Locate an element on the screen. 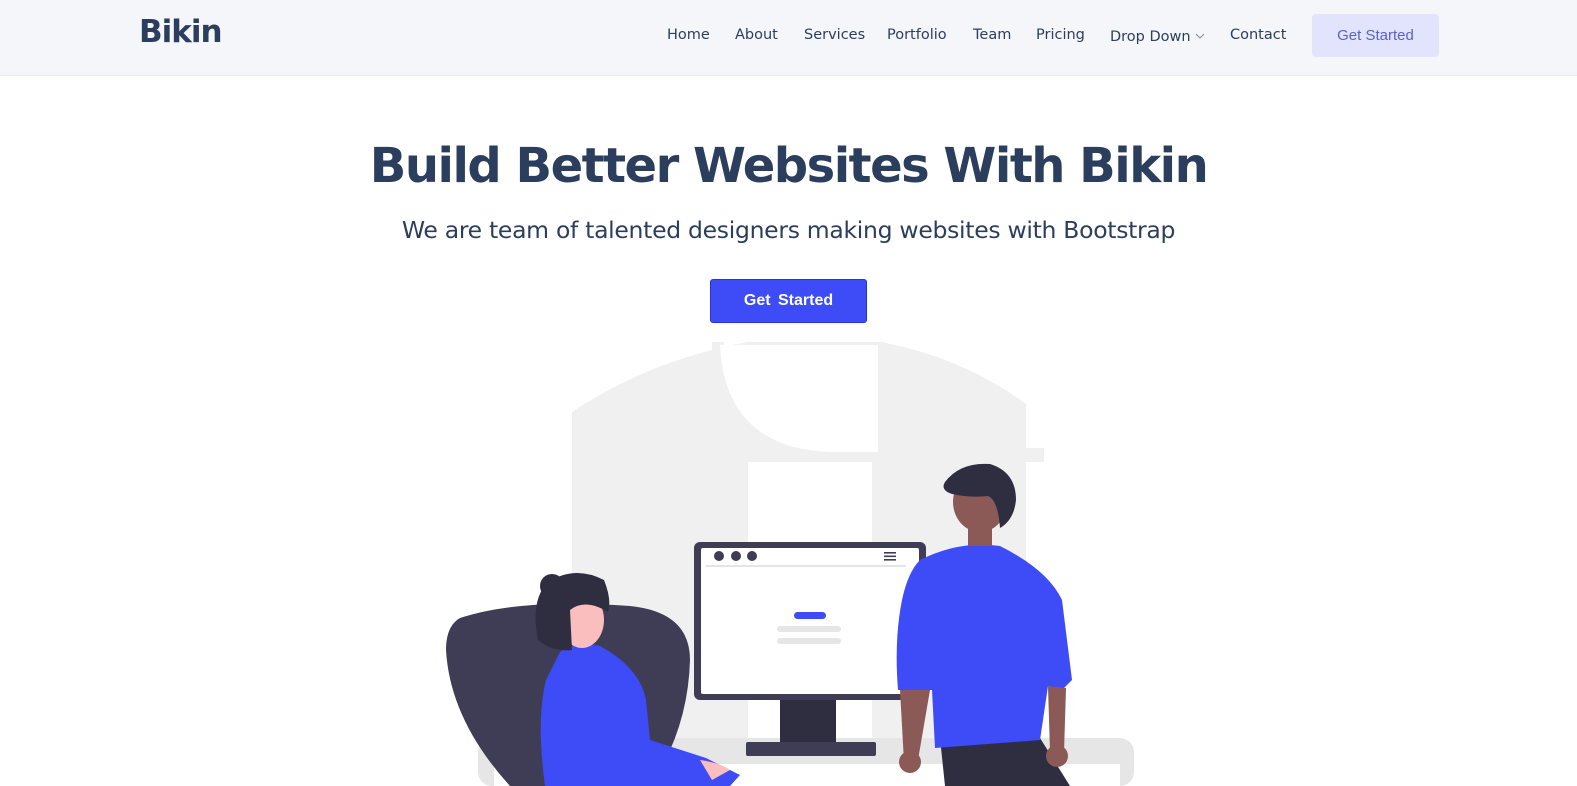 The height and width of the screenshot is (786, 1577). nav-services: Services is located at coordinates (834, 35).